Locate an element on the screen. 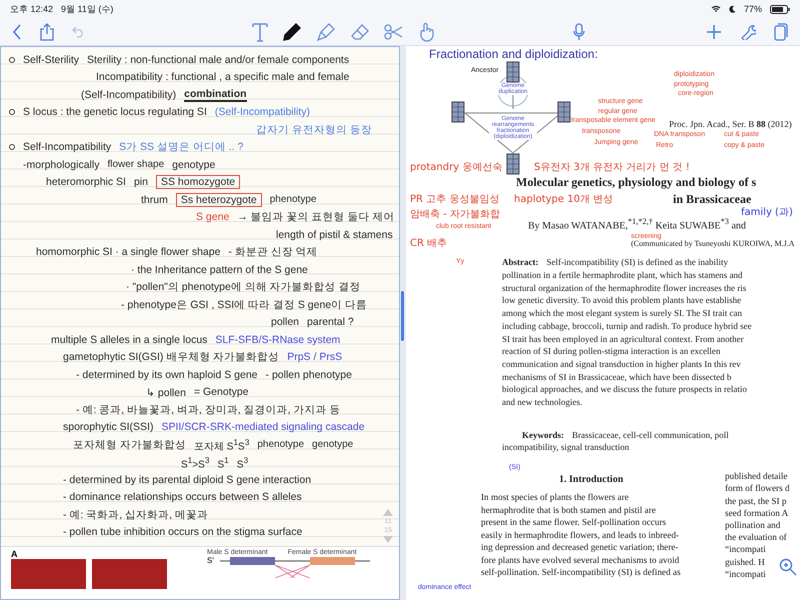 The image size is (800, 600). abstract-text: Self-incompatibility (SI) is defined as the inability is located at coordinates (637, 262).